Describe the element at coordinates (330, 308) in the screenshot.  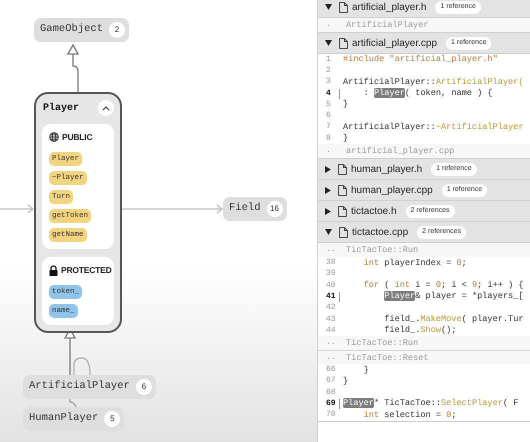
I see `line-number: 42` at that location.